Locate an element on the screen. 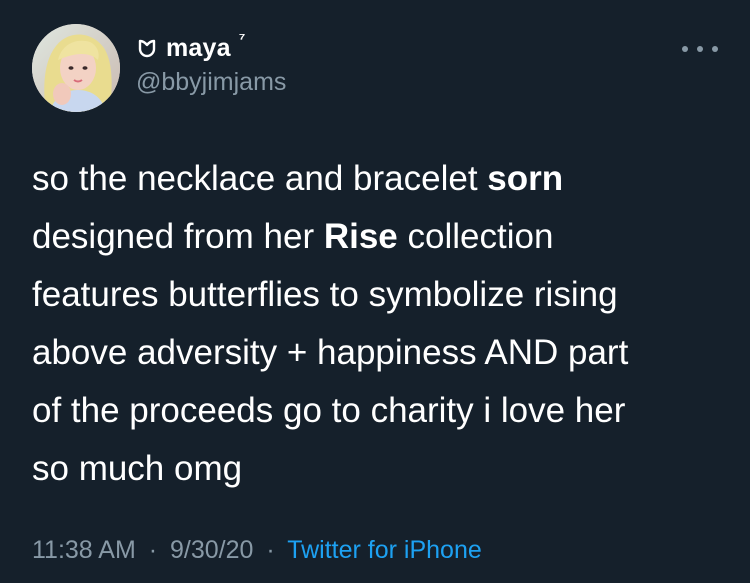 Image resolution: width=750 pixels, height=583 pixels. avatar-image is located at coordinates (76, 68).